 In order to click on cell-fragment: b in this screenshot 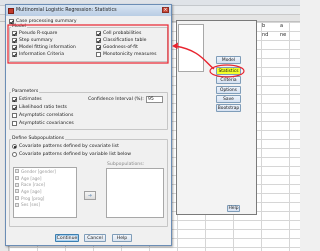, I will do `click(264, 26)`.